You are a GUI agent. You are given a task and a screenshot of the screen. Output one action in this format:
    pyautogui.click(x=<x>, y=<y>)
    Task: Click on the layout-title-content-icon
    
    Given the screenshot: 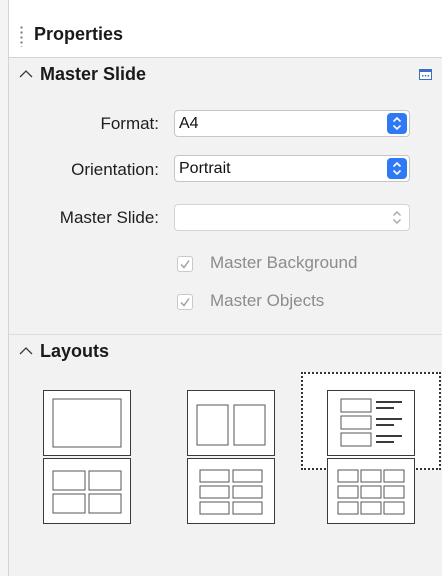 What is the action you would take?
    pyautogui.click(x=371, y=422)
    